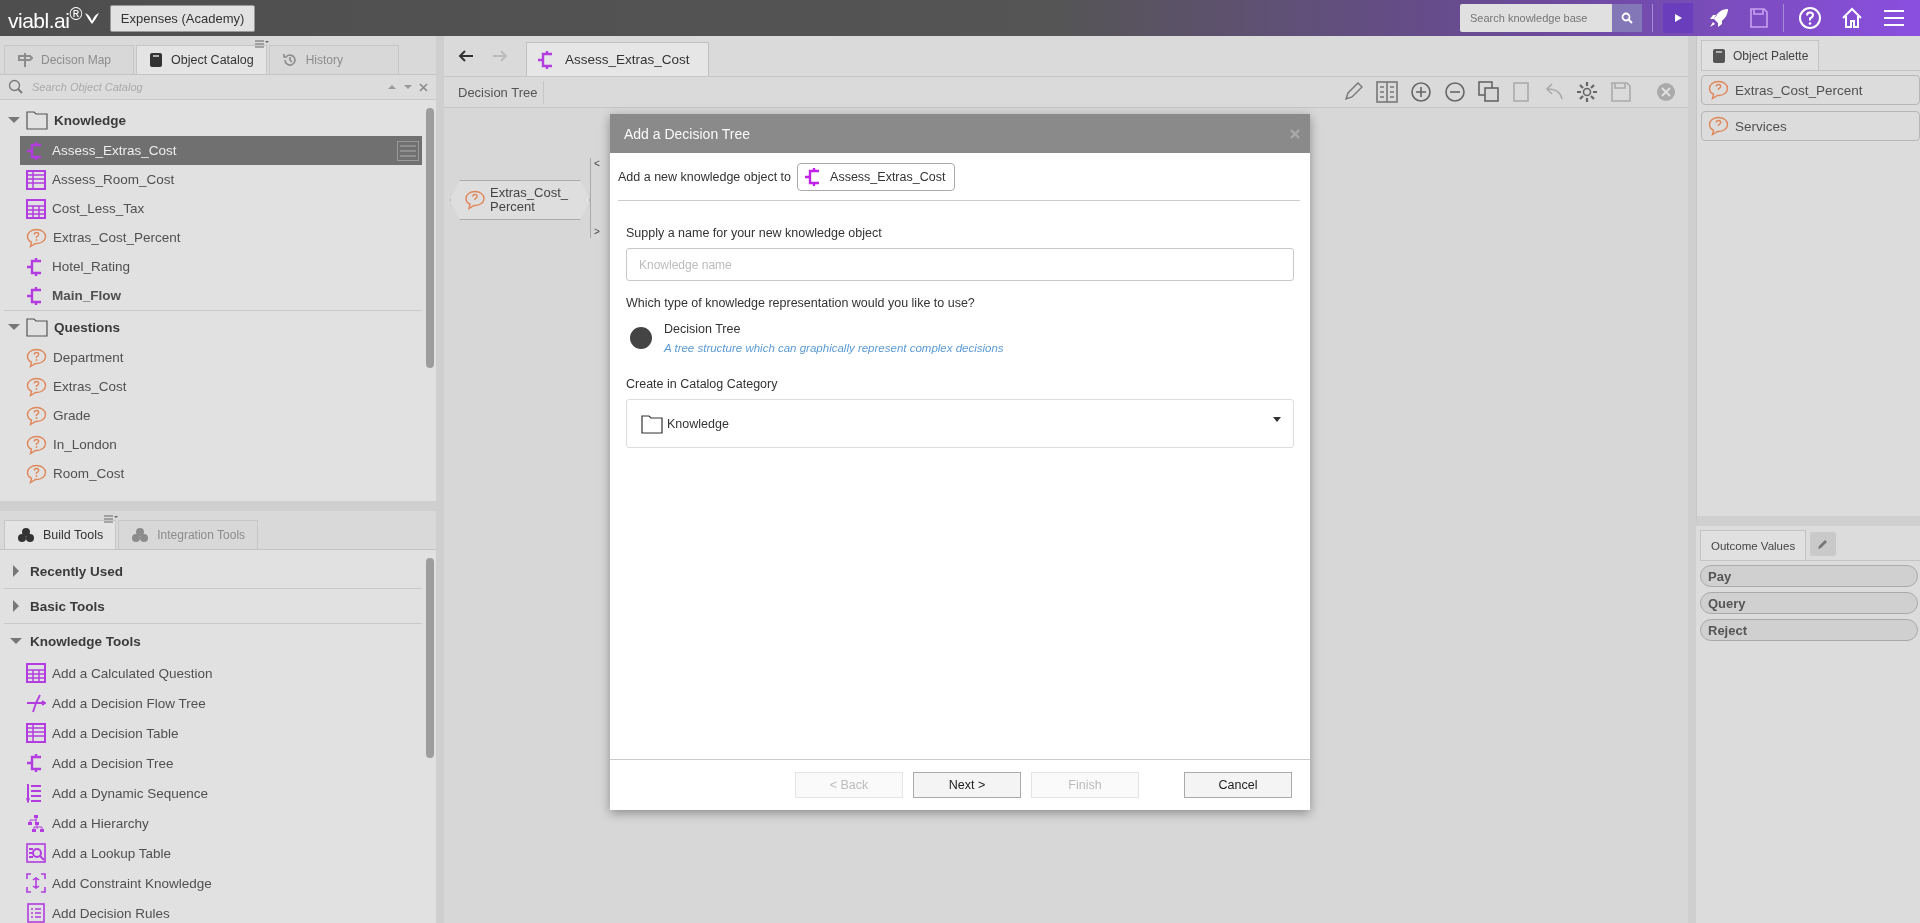  What do you see at coordinates (617, 59) in the screenshot?
I see `editor-tab: Assess_Extras_Cost` at bounding box center [617, 59].